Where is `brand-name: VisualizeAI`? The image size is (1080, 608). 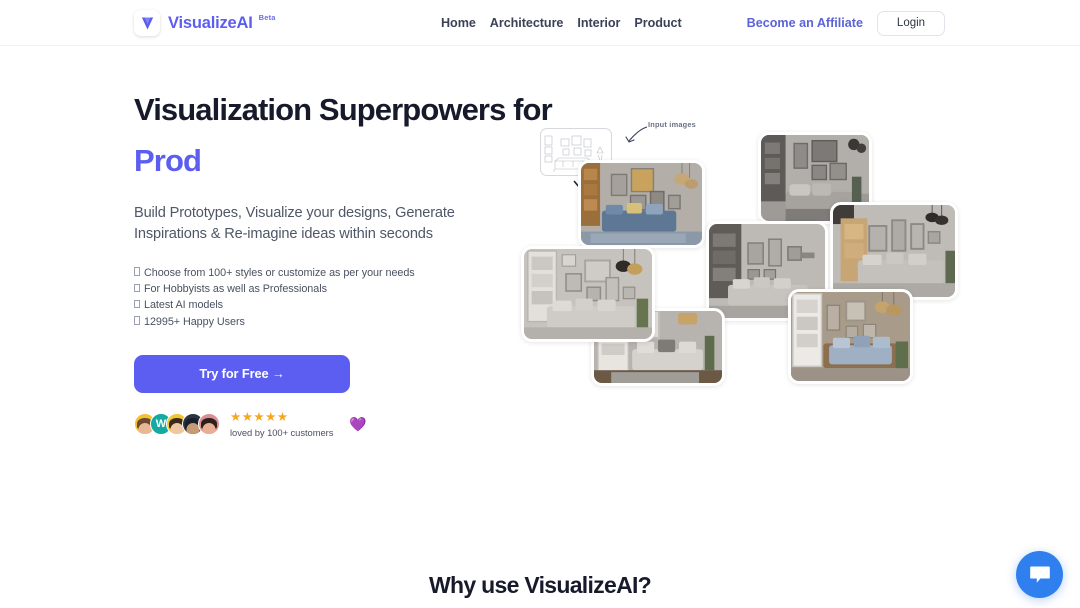
brand-name: VisualizeAI is located at coordinates (210, 22).